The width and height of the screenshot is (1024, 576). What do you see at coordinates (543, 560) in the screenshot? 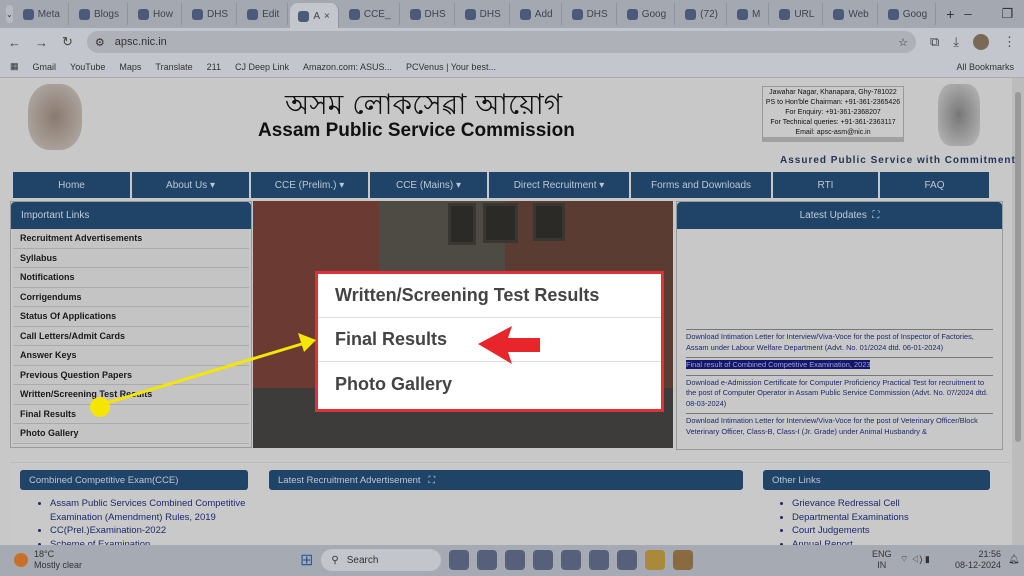
I see `edge-icon` at bounding box center [543, 560].